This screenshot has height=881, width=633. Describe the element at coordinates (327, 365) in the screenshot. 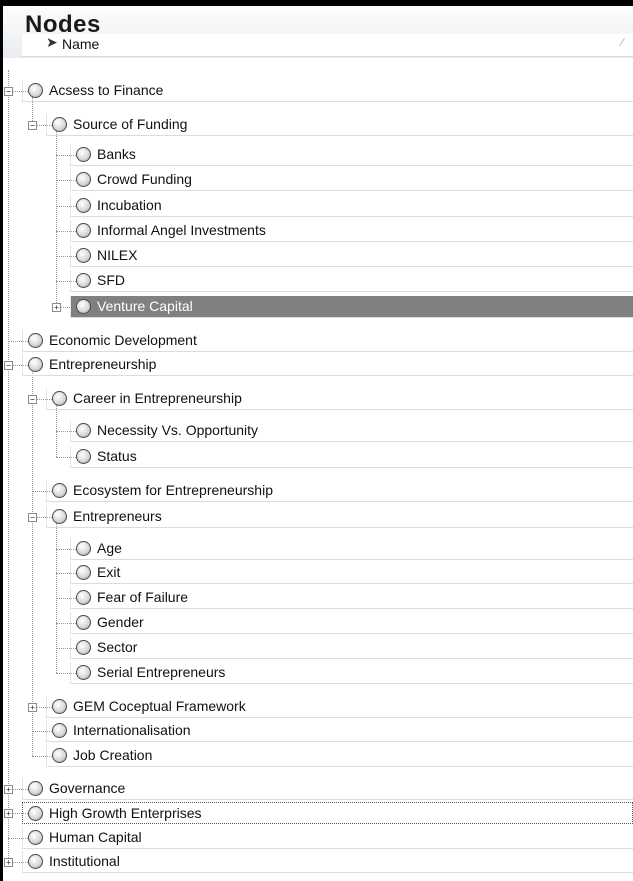

I see `tree-node-entrepreneurship: Entrepreneurship` at that location.